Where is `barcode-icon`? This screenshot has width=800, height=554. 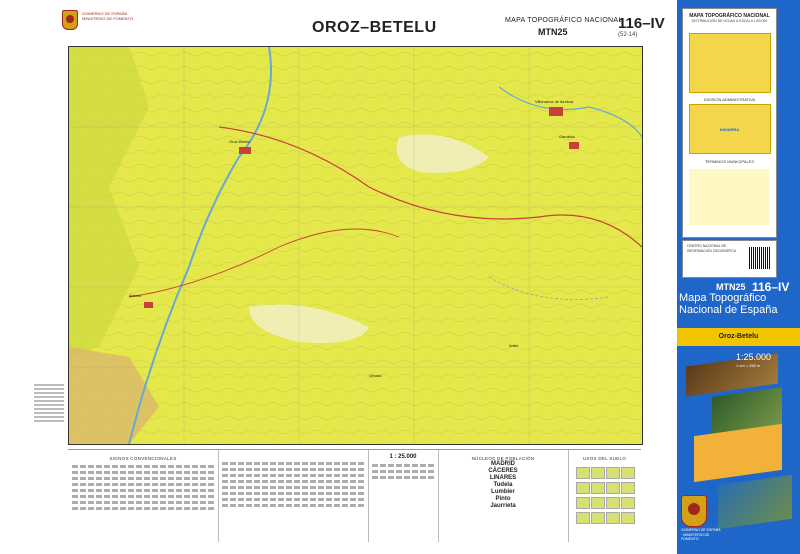 barcode-icon is located at coordinates (760, 258).